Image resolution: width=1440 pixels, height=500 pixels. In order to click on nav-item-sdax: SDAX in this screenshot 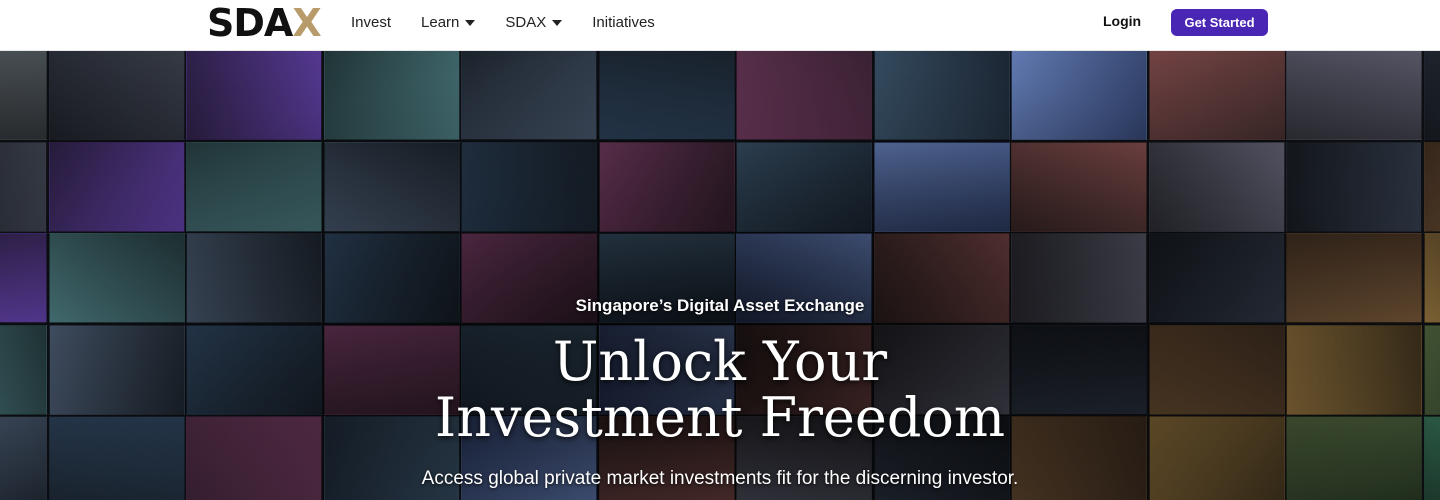, I will do `click(534, 22)`.